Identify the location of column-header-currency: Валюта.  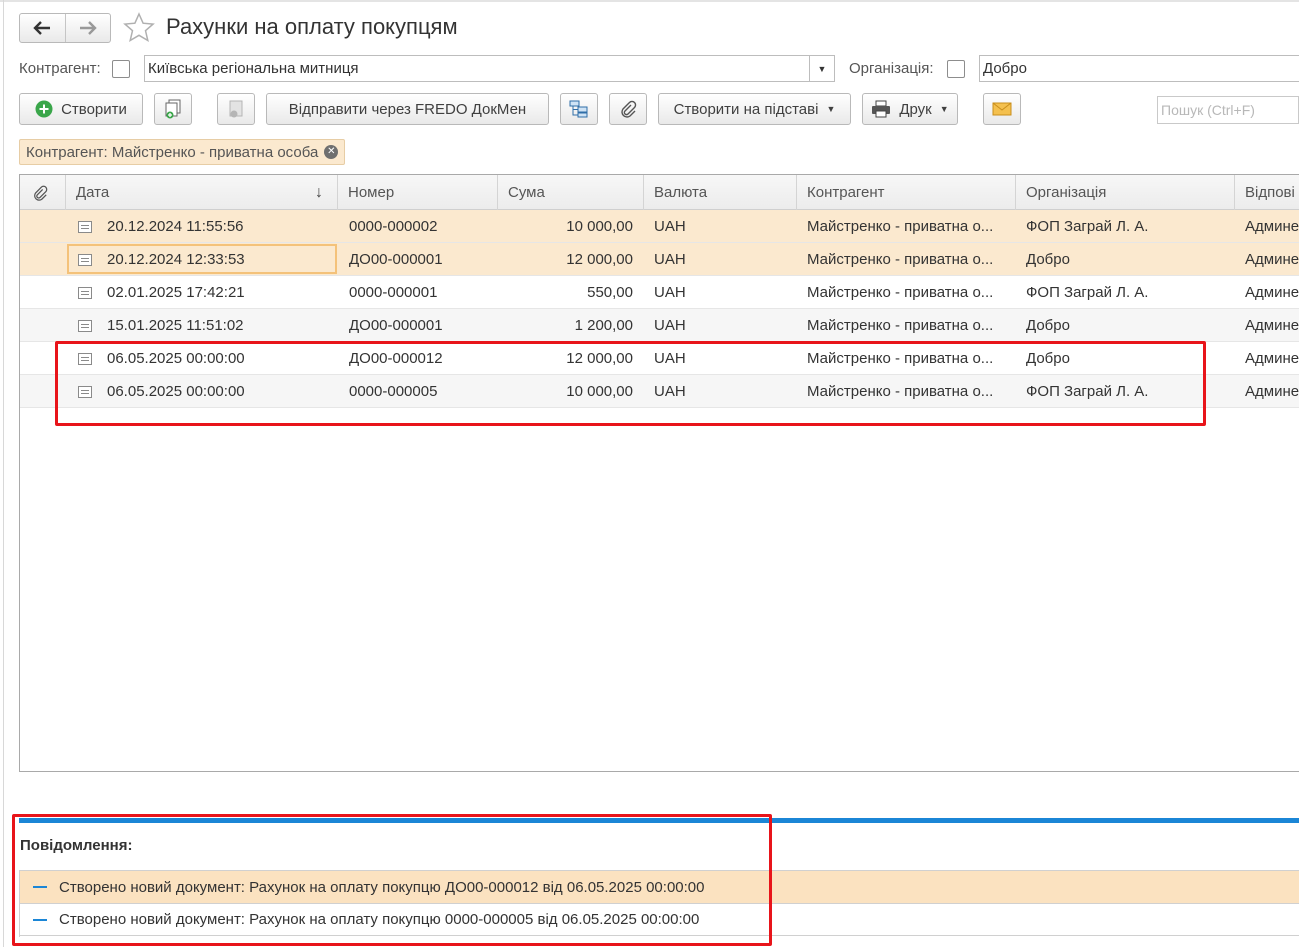
(720, 192).